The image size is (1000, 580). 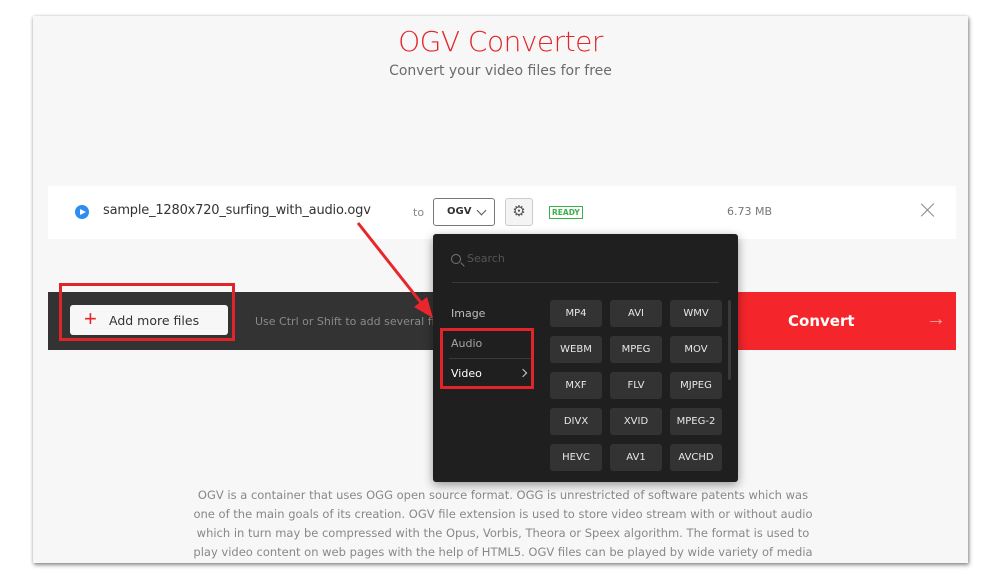 I want to click on format-option: FLV, so click(x=636, y=385).